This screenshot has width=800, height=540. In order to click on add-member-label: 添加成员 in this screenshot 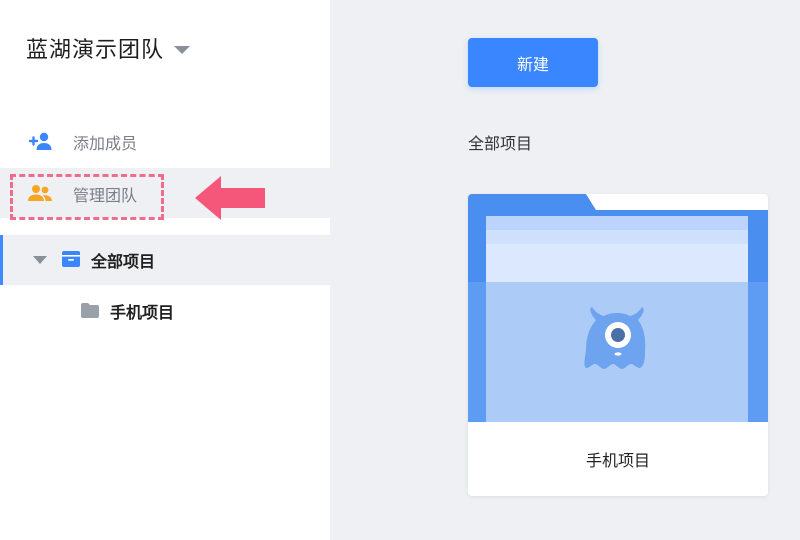, I will do `click(105, 143)`.